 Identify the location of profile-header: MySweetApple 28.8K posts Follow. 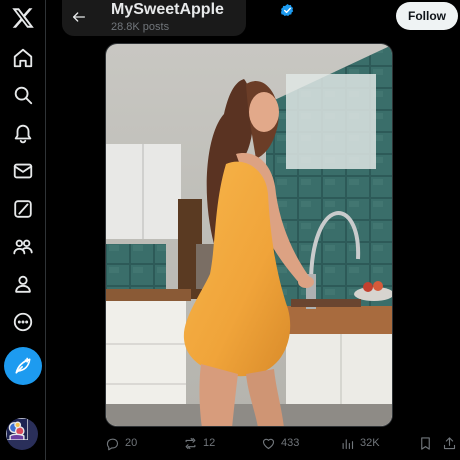
(259, 20).